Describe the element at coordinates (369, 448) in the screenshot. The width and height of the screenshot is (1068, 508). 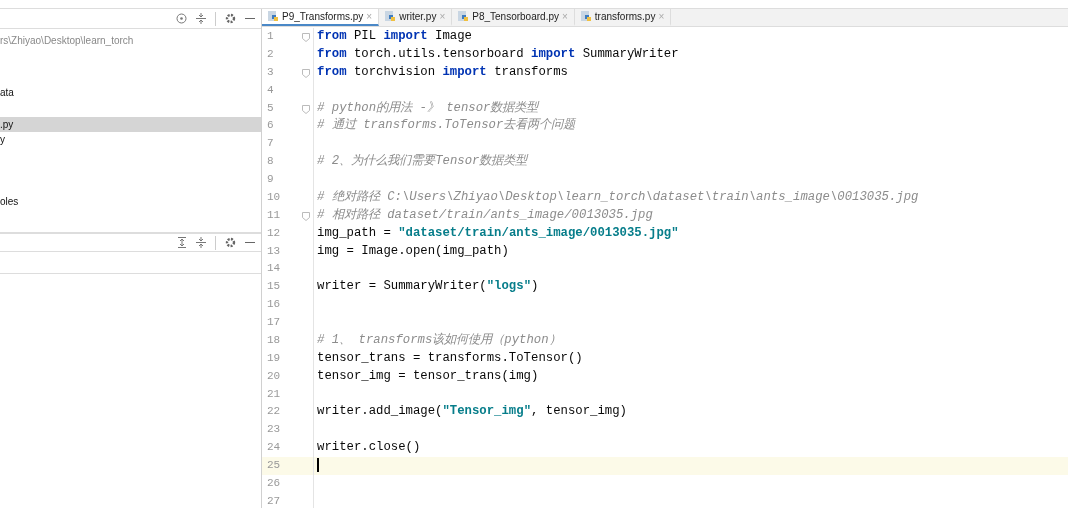
I see `code-line: writer.close()` at that location.